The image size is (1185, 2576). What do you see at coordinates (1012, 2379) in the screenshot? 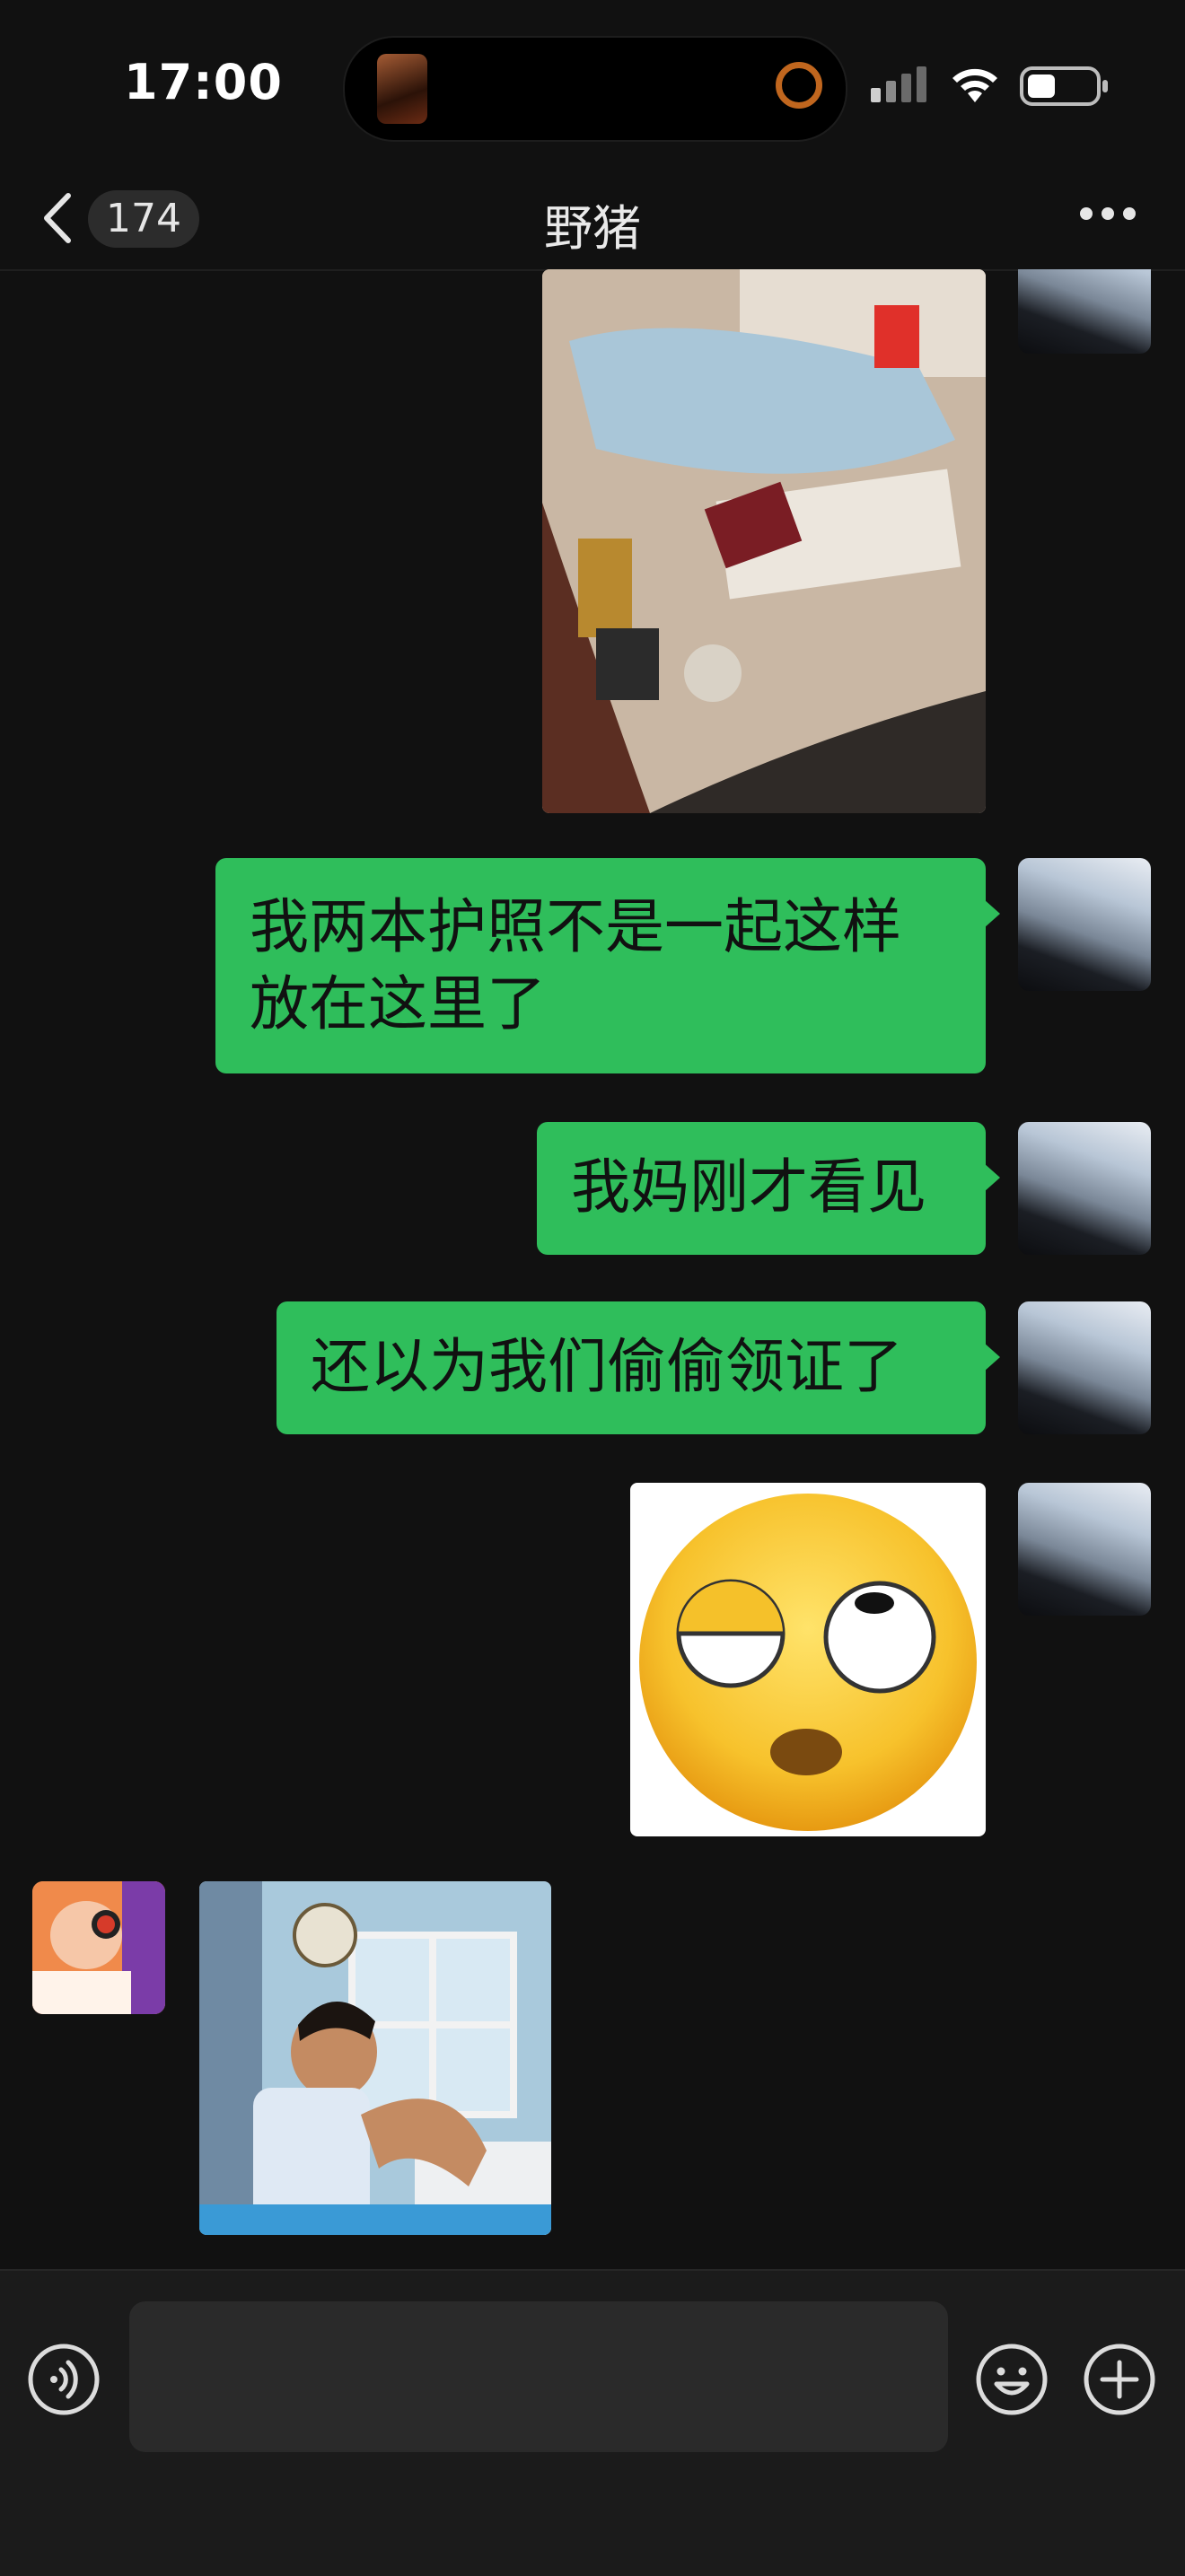
I see `emoji-icon` at bounding box center [1012, 2379].